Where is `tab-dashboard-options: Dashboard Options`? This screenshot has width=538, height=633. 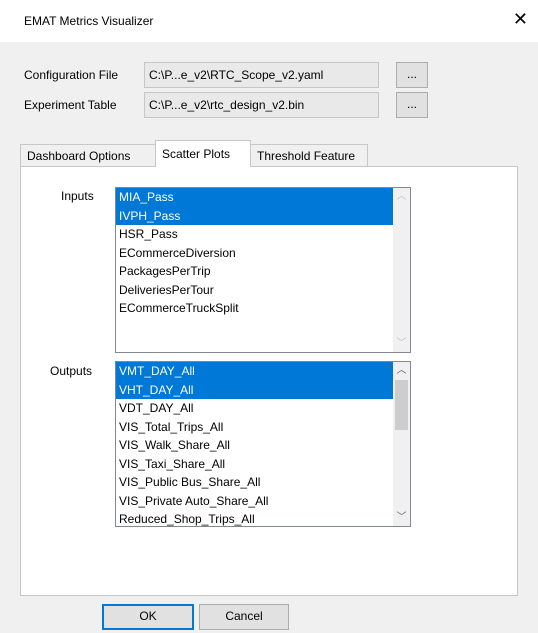 tab-dashboard-options: Dashboard Options is located at coordinates (88, 155).